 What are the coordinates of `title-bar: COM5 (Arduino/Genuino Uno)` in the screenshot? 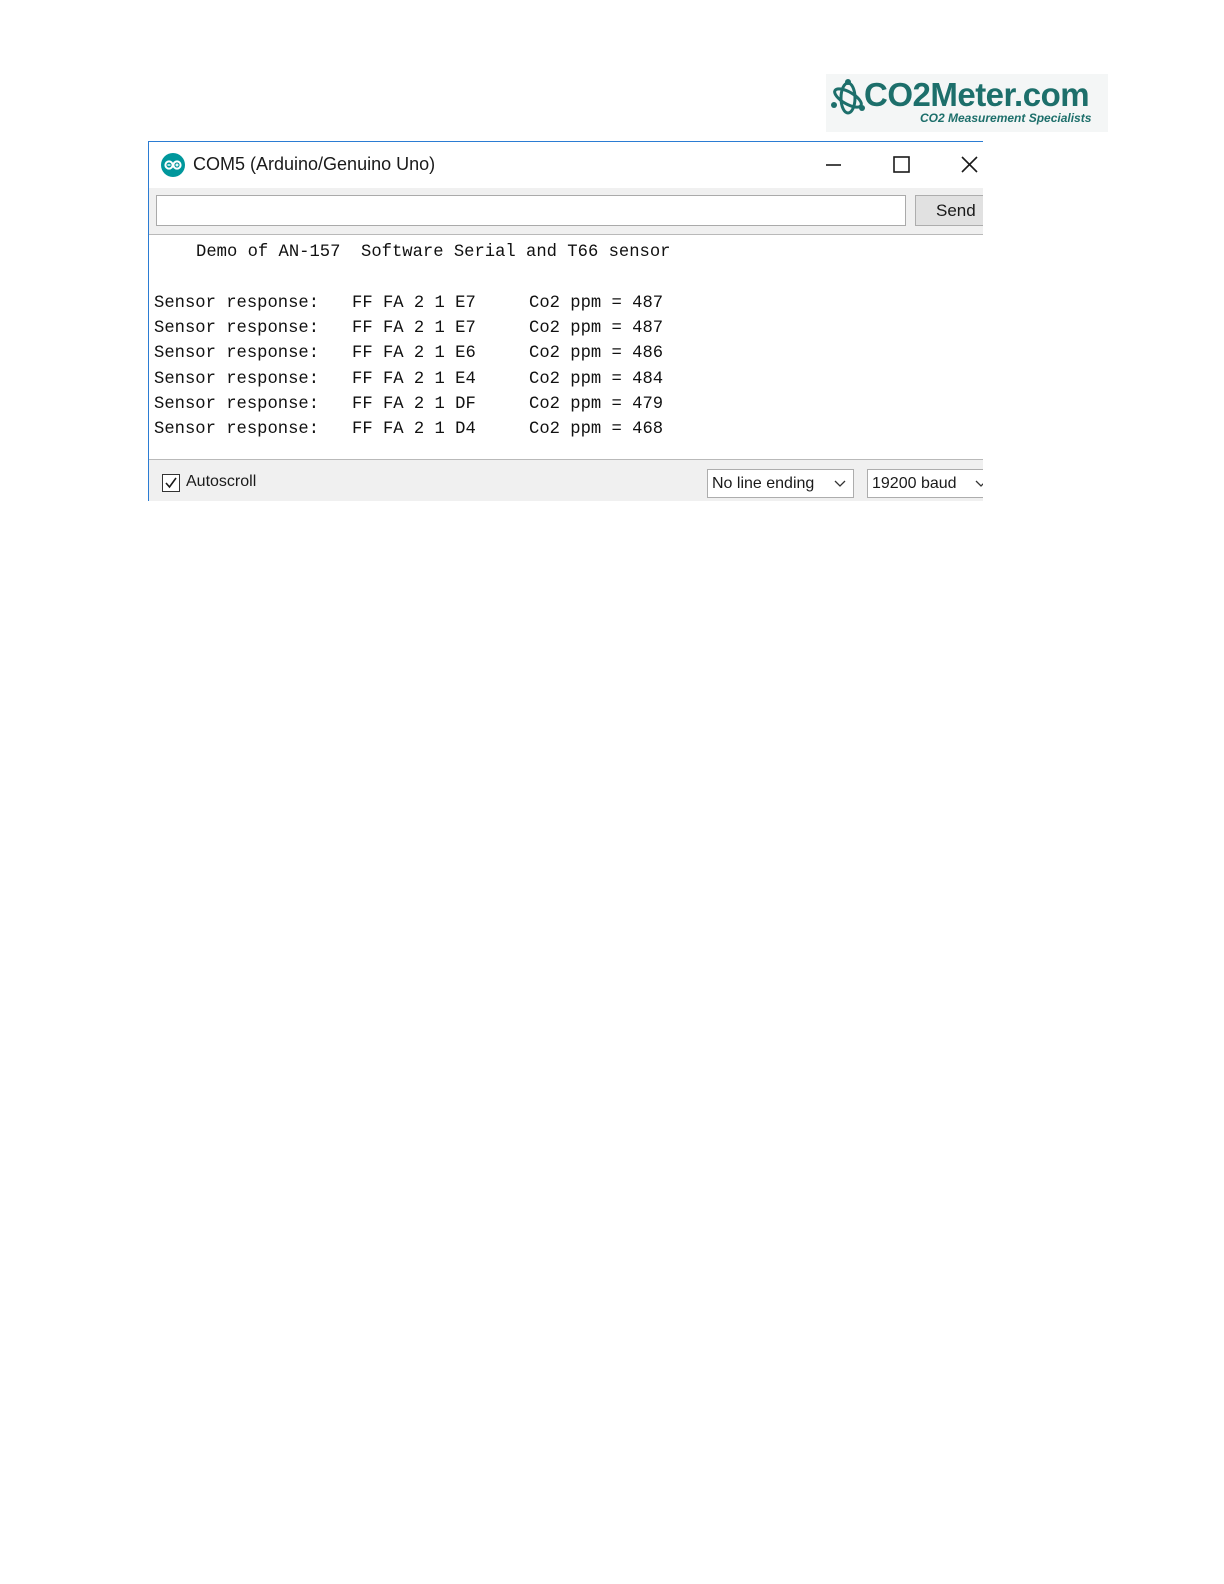 It's located at (566, 165).